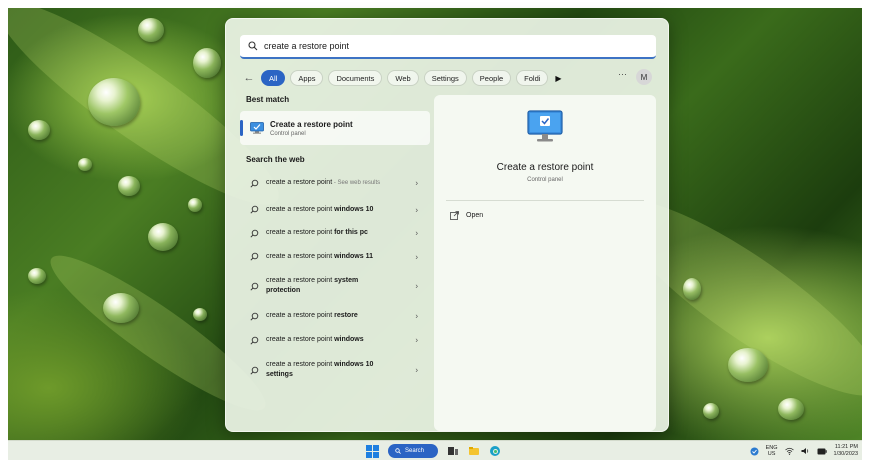  What do you see at coordinates (454, 215) in the screenshot?
I see `open-external-icon` at bounding box center [454, 215].